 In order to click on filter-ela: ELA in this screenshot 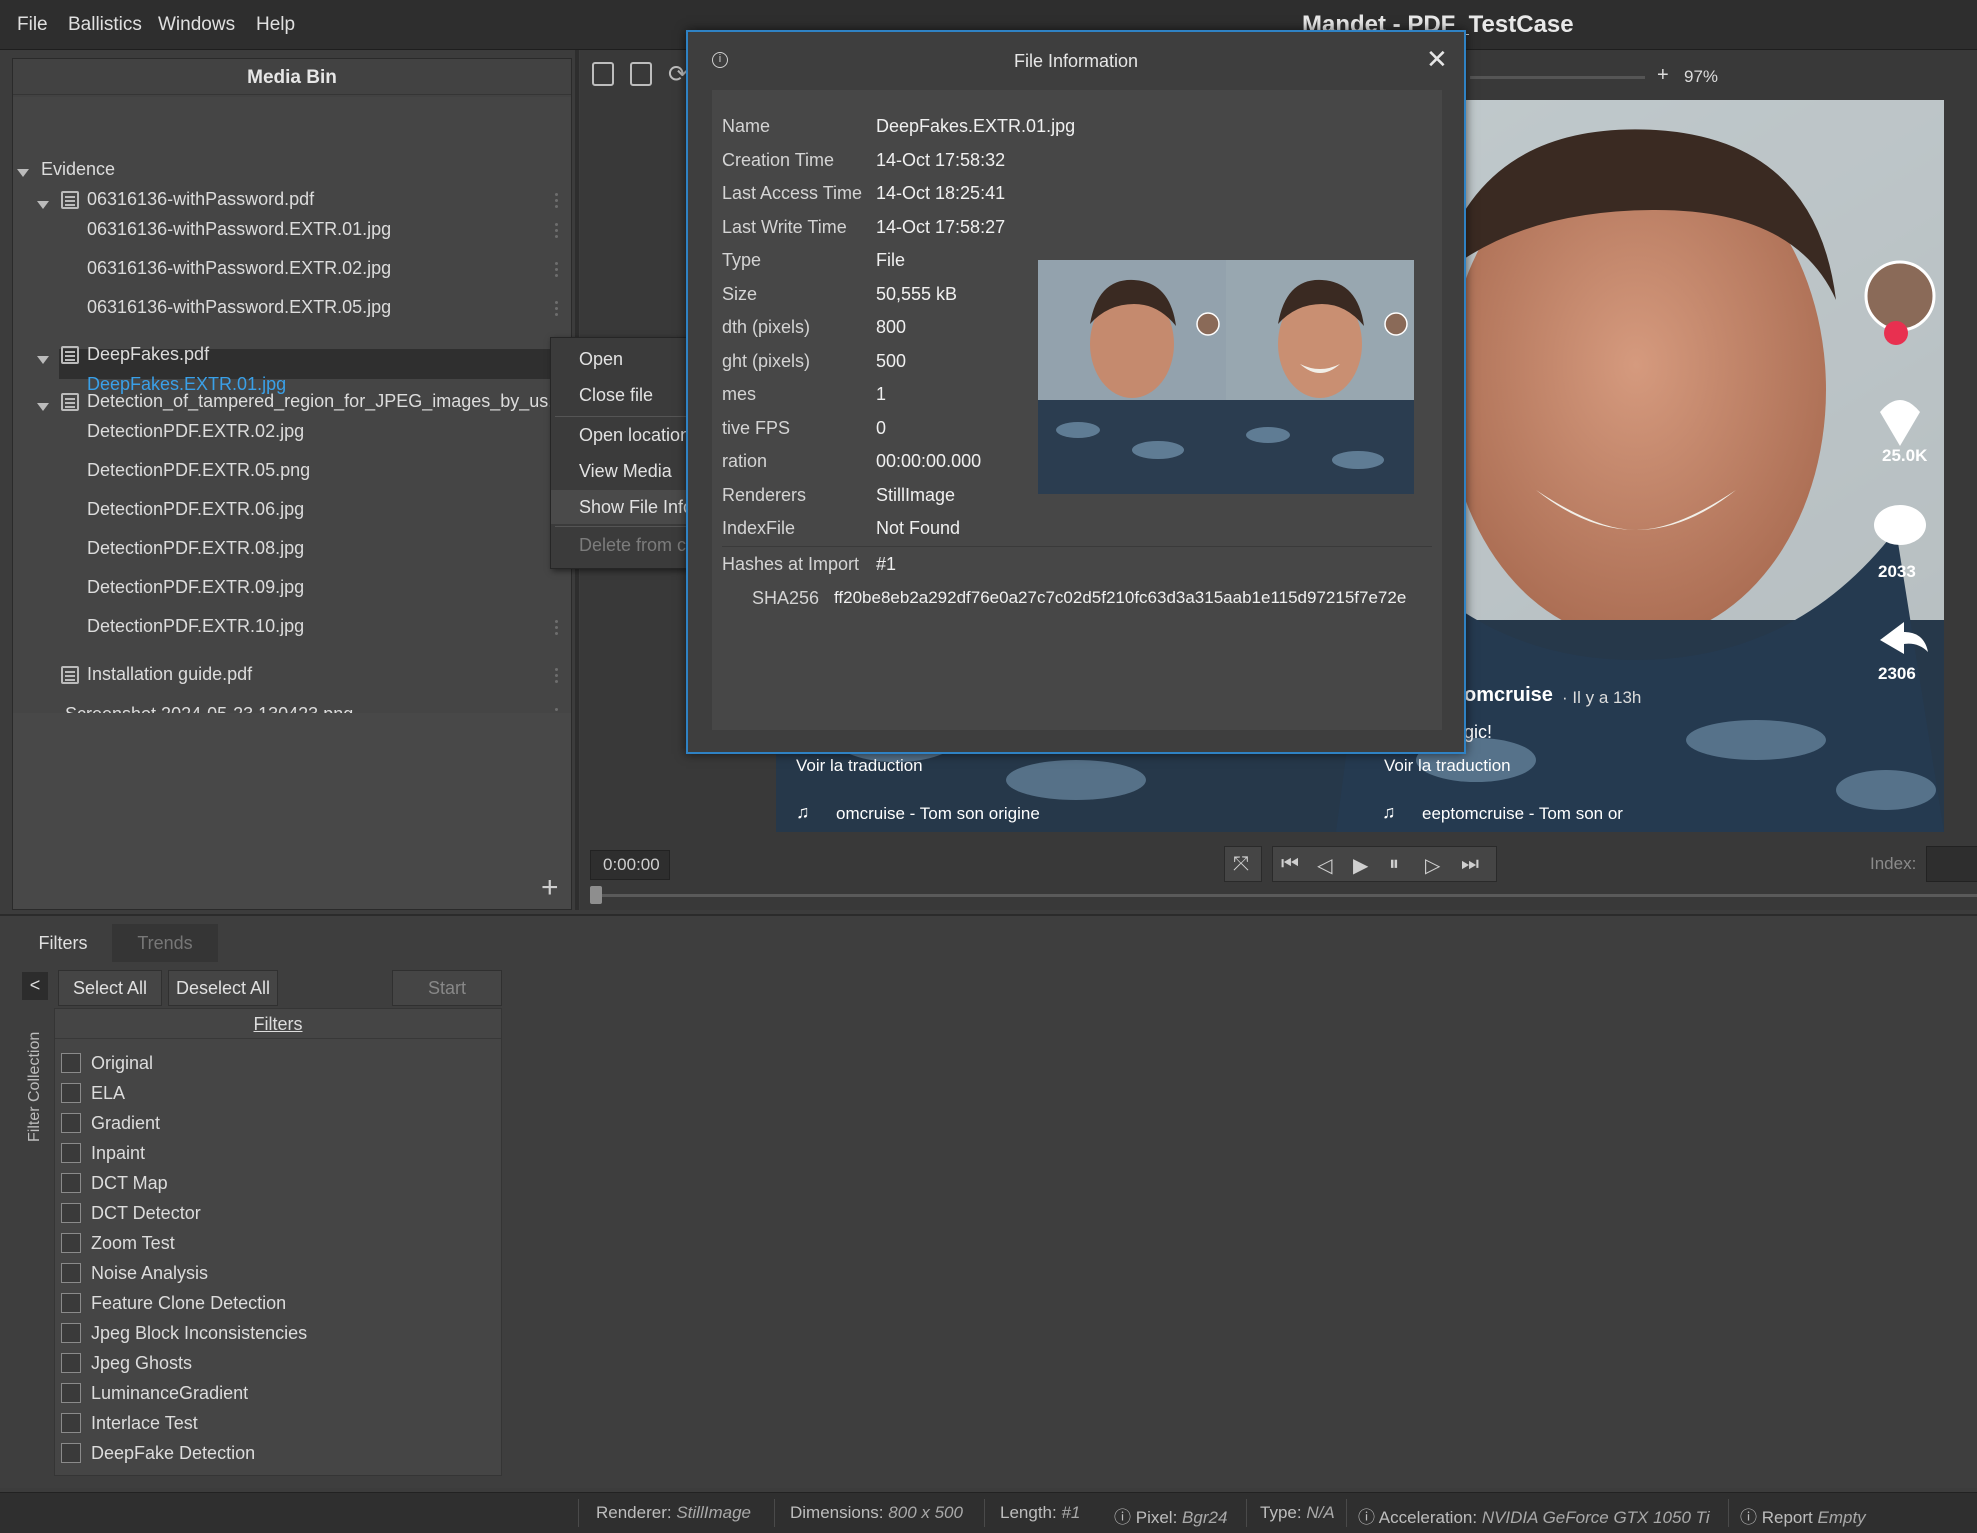, I will do `click(93, 1095)`.